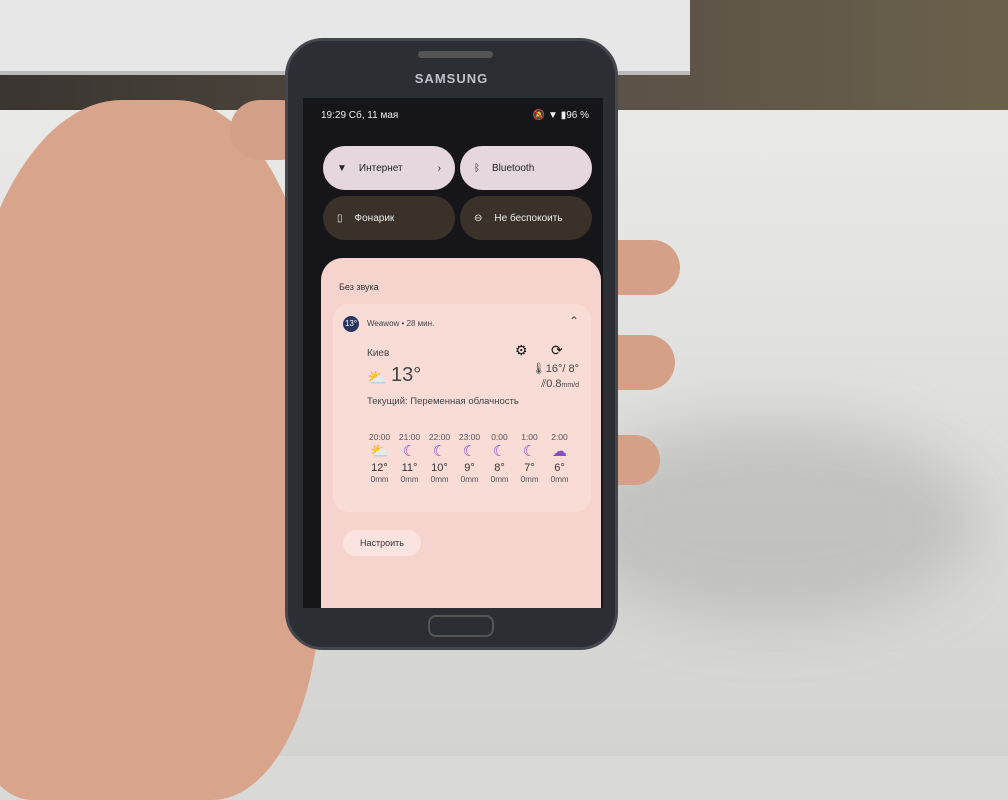 This screenshot has width=1008, height=800. I want to click on tile-flashlight: ▯ Фонарик, so click(389, 218).